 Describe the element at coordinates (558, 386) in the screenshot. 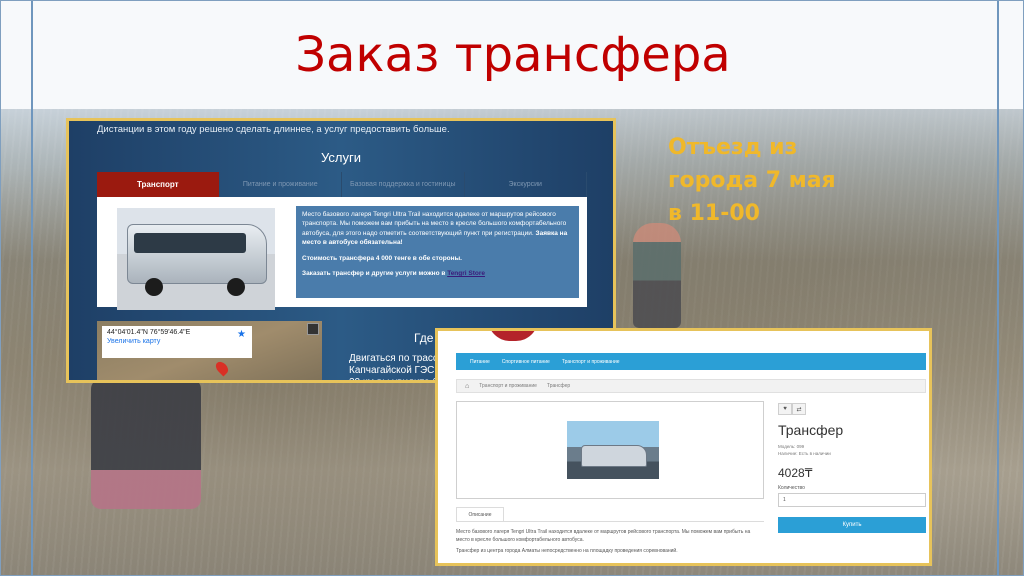

I see `breadcrumb-transfer: Трансфер` at that location.